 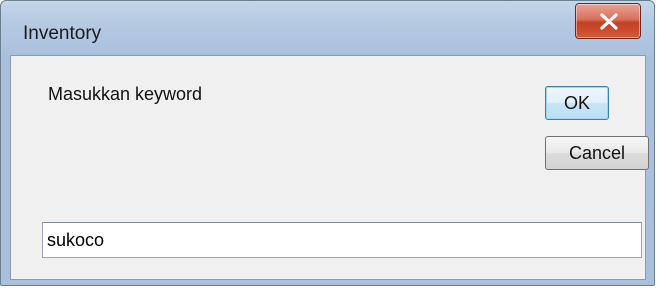 I want to click on window-title: Inventory, so click(x=62, y=33).